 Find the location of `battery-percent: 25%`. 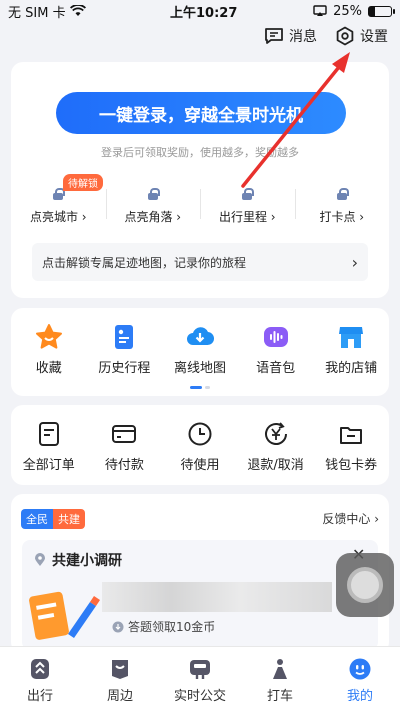

battery-percent: 25% is located at coordinates (347, 11).